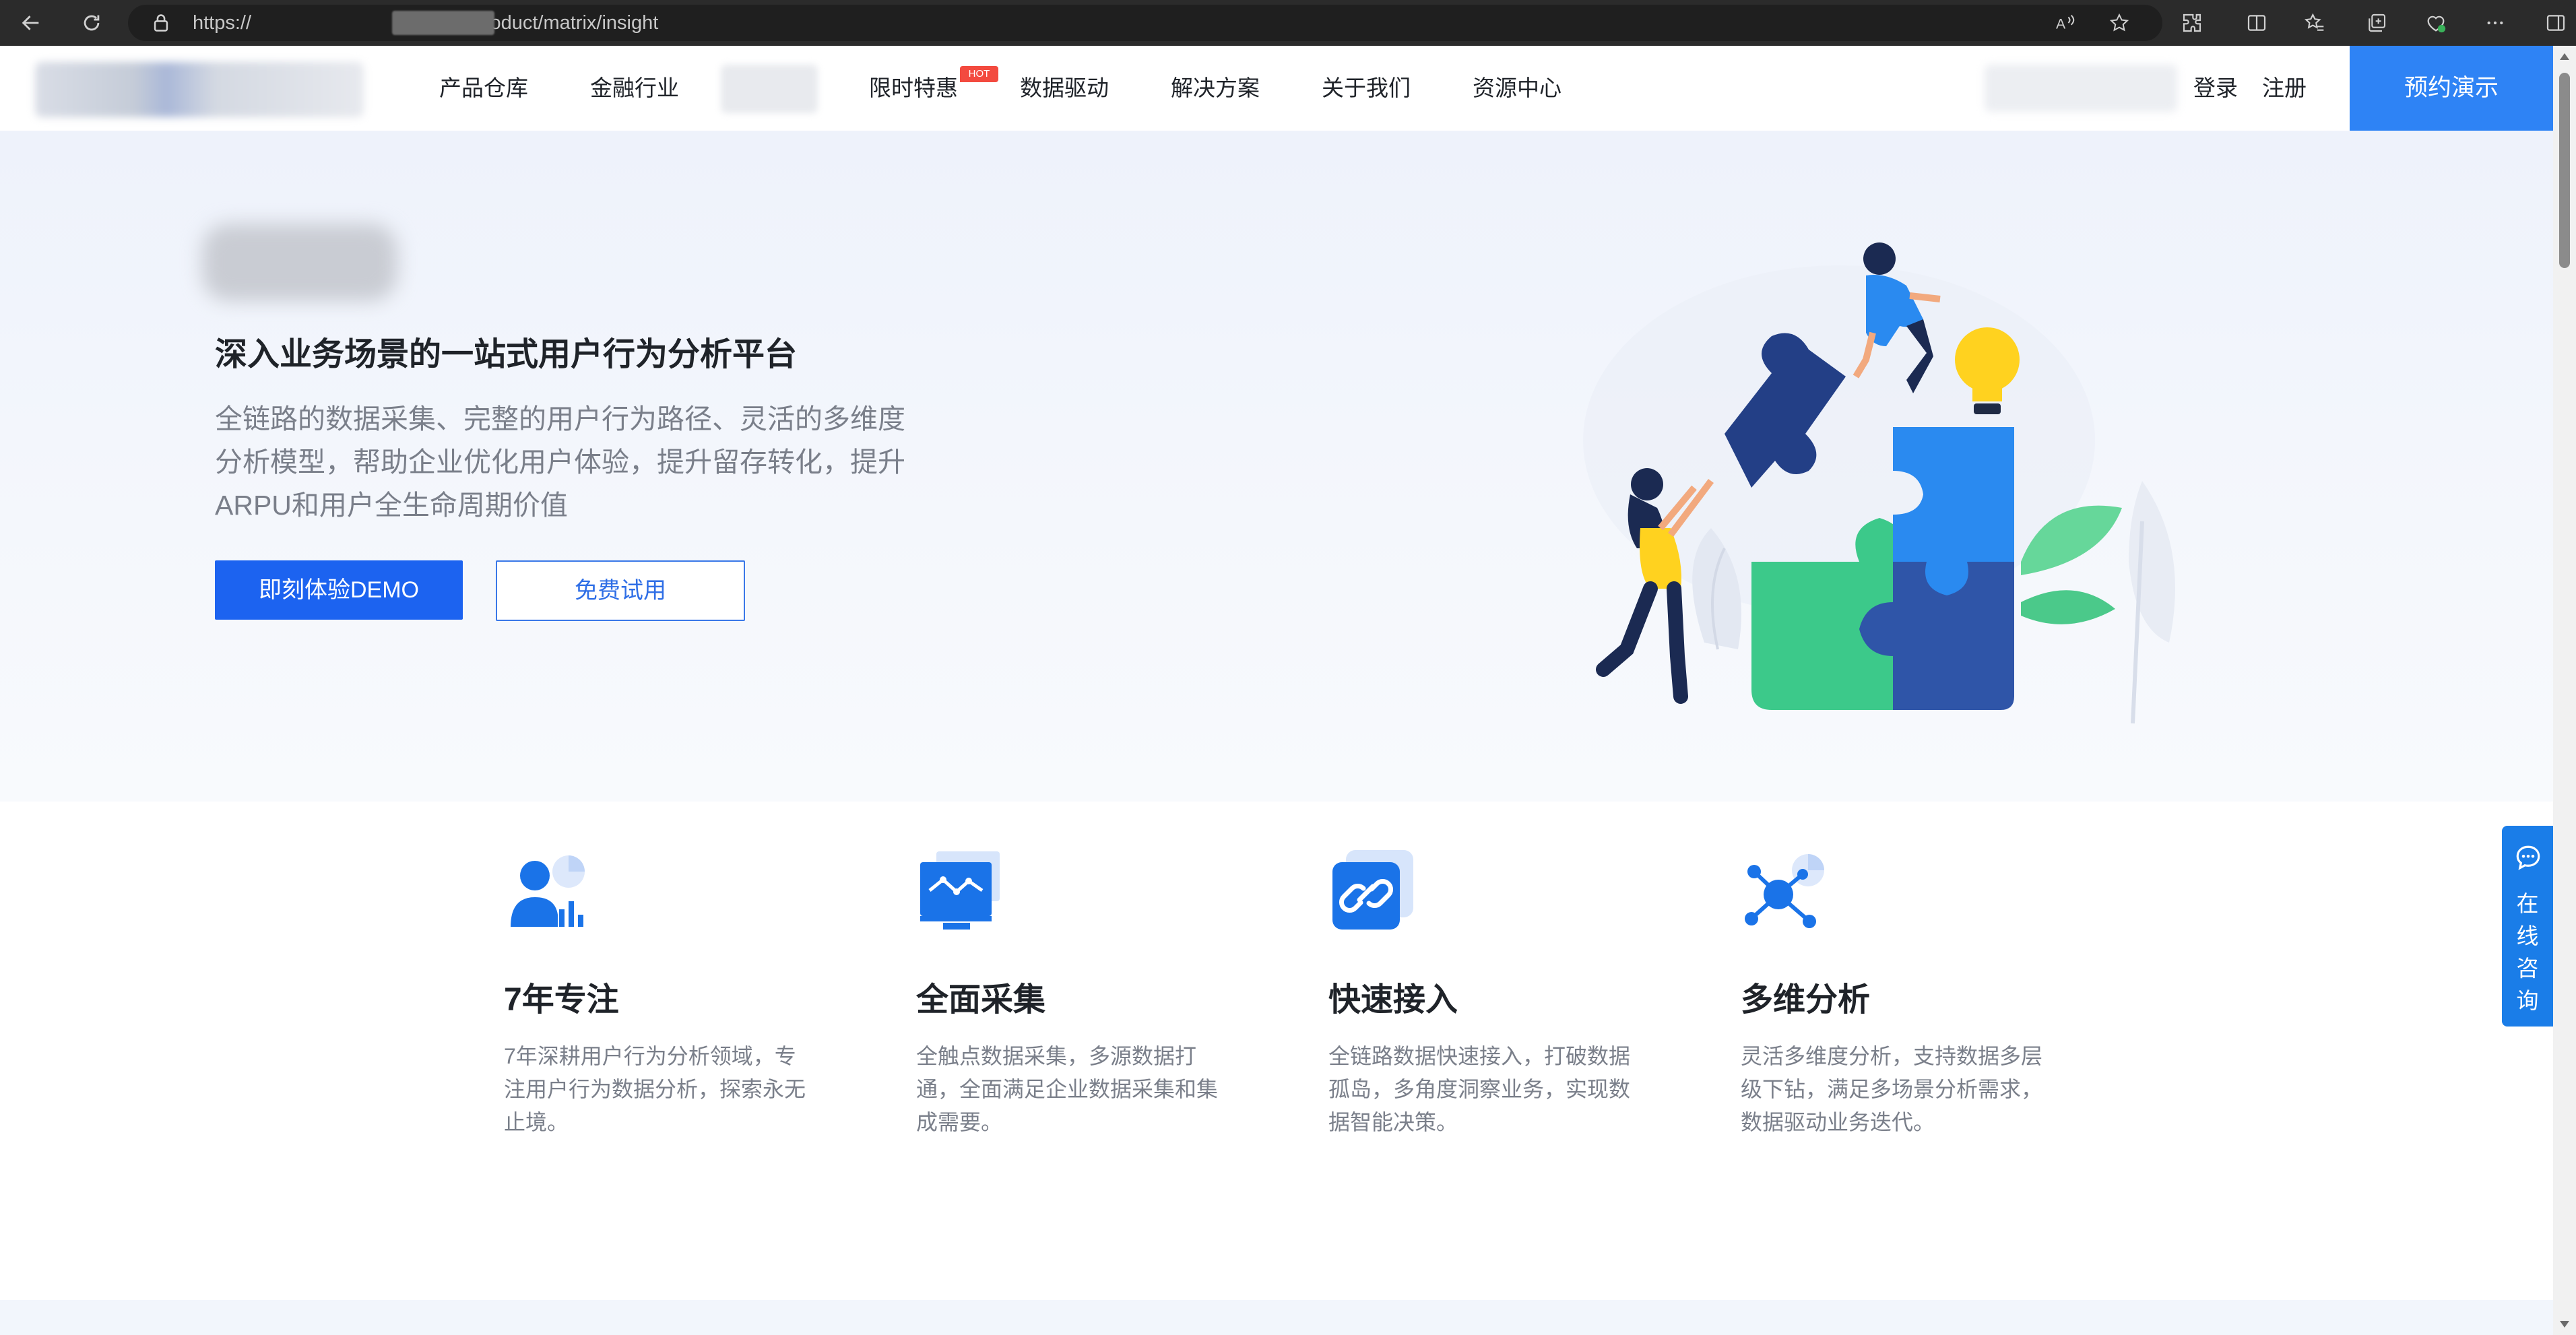  I want to click on back-icon, so click(31, 23).